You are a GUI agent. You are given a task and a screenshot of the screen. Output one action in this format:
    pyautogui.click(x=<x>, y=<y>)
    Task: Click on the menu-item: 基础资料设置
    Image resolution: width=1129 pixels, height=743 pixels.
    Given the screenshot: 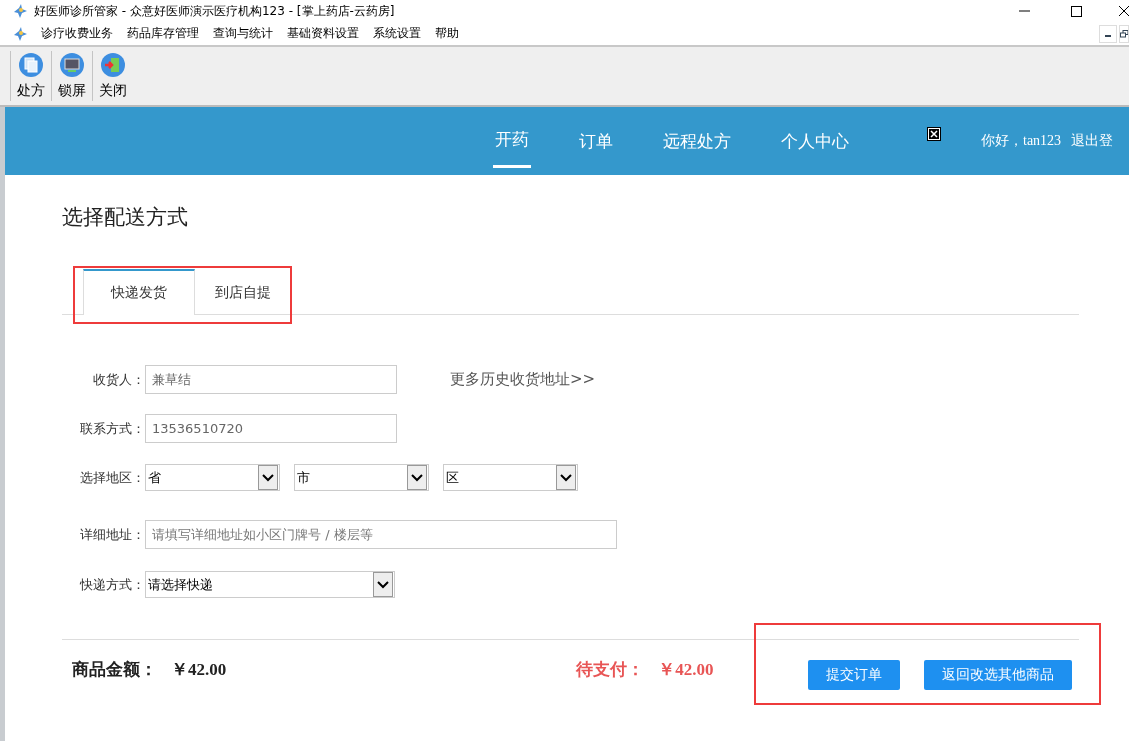 What is the action you would take?
    pyautogui.click(x=323, y=33)
    